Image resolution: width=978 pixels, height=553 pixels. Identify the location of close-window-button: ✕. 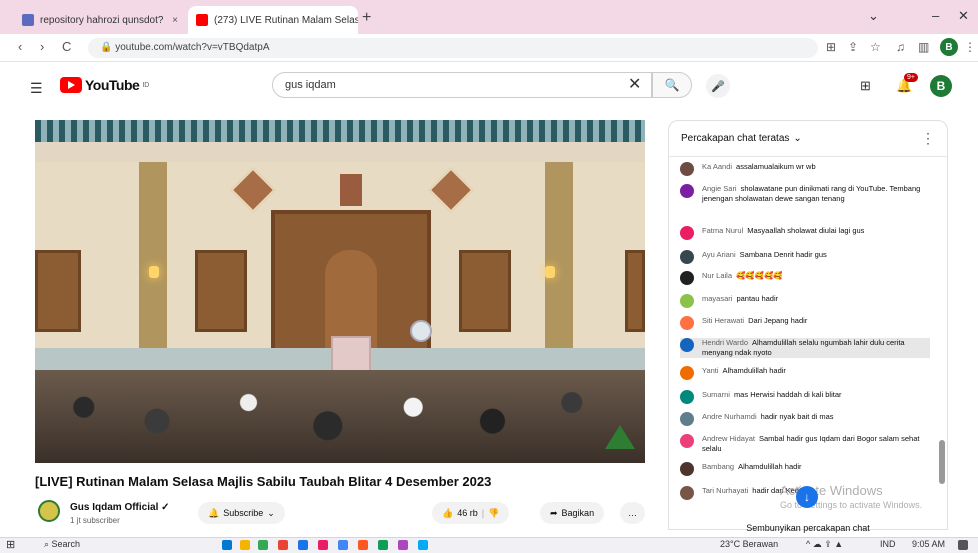
(963, 16).